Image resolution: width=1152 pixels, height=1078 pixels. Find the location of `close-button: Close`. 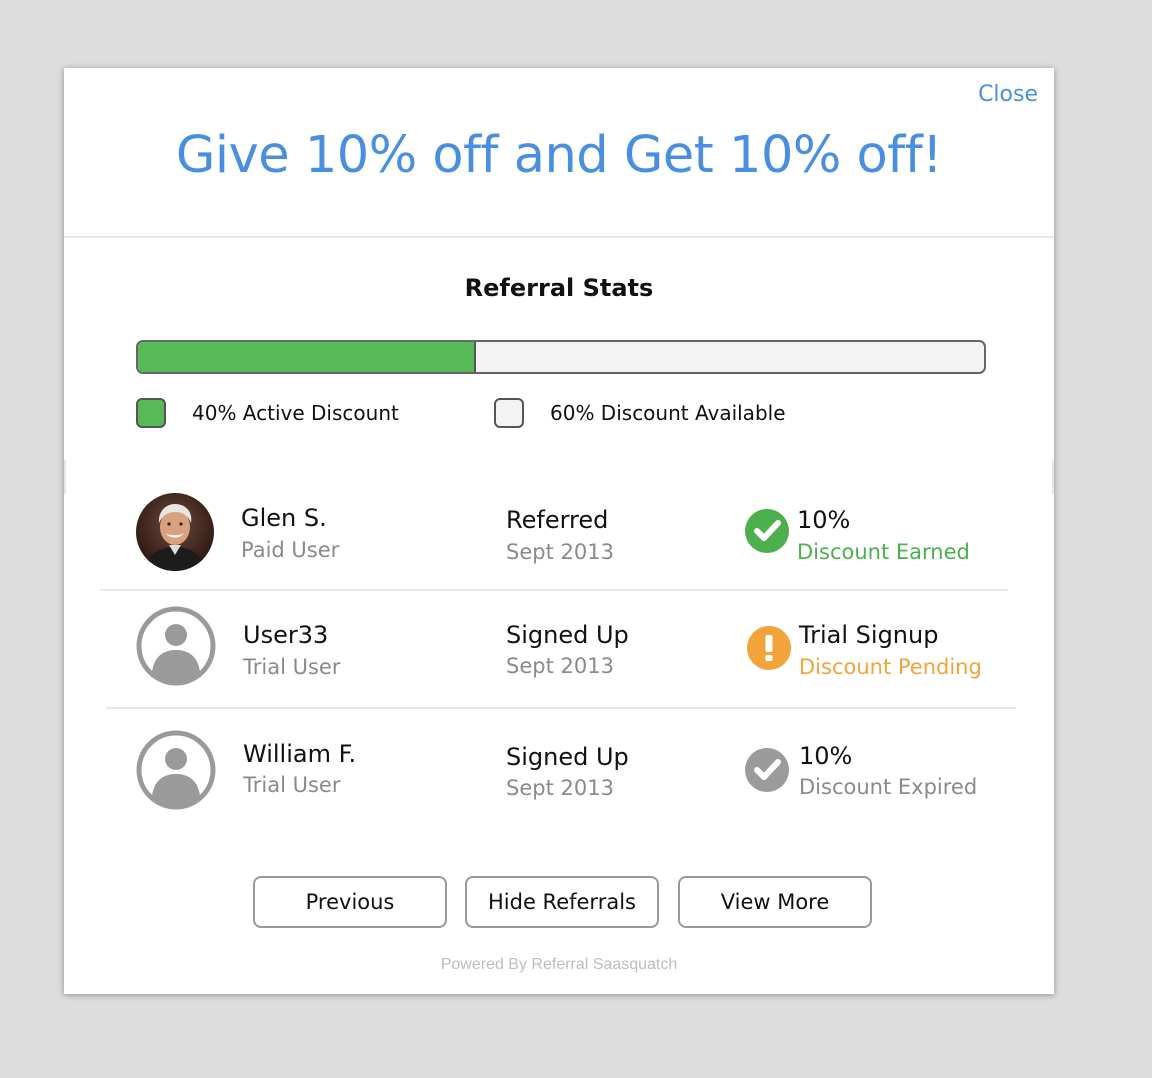

close-button: Close is located at coordinates (1008, 94).